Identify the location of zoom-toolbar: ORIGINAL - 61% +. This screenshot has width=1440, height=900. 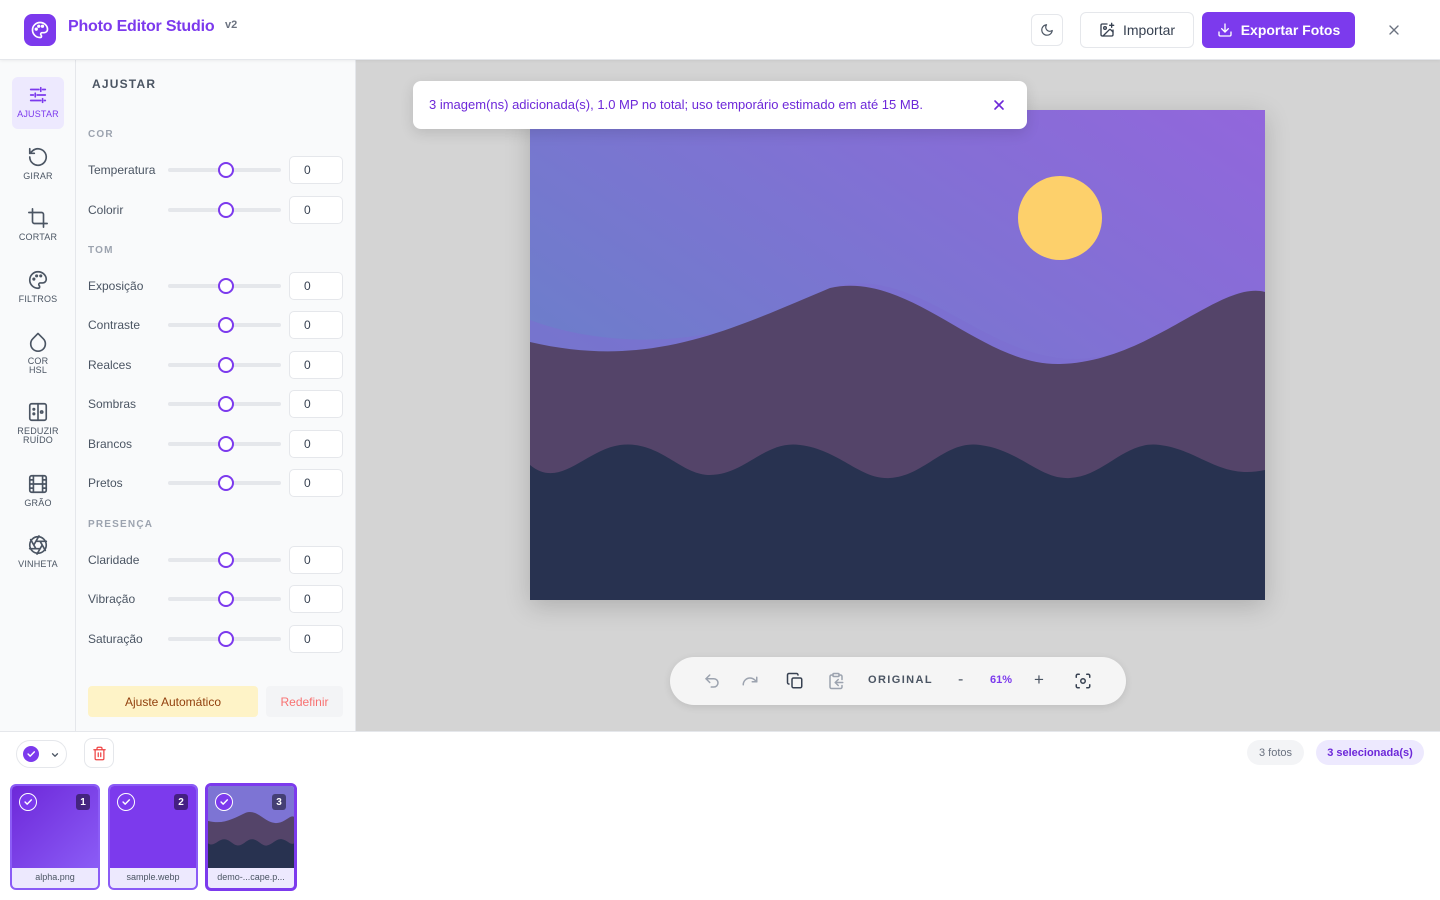
(898, 681).